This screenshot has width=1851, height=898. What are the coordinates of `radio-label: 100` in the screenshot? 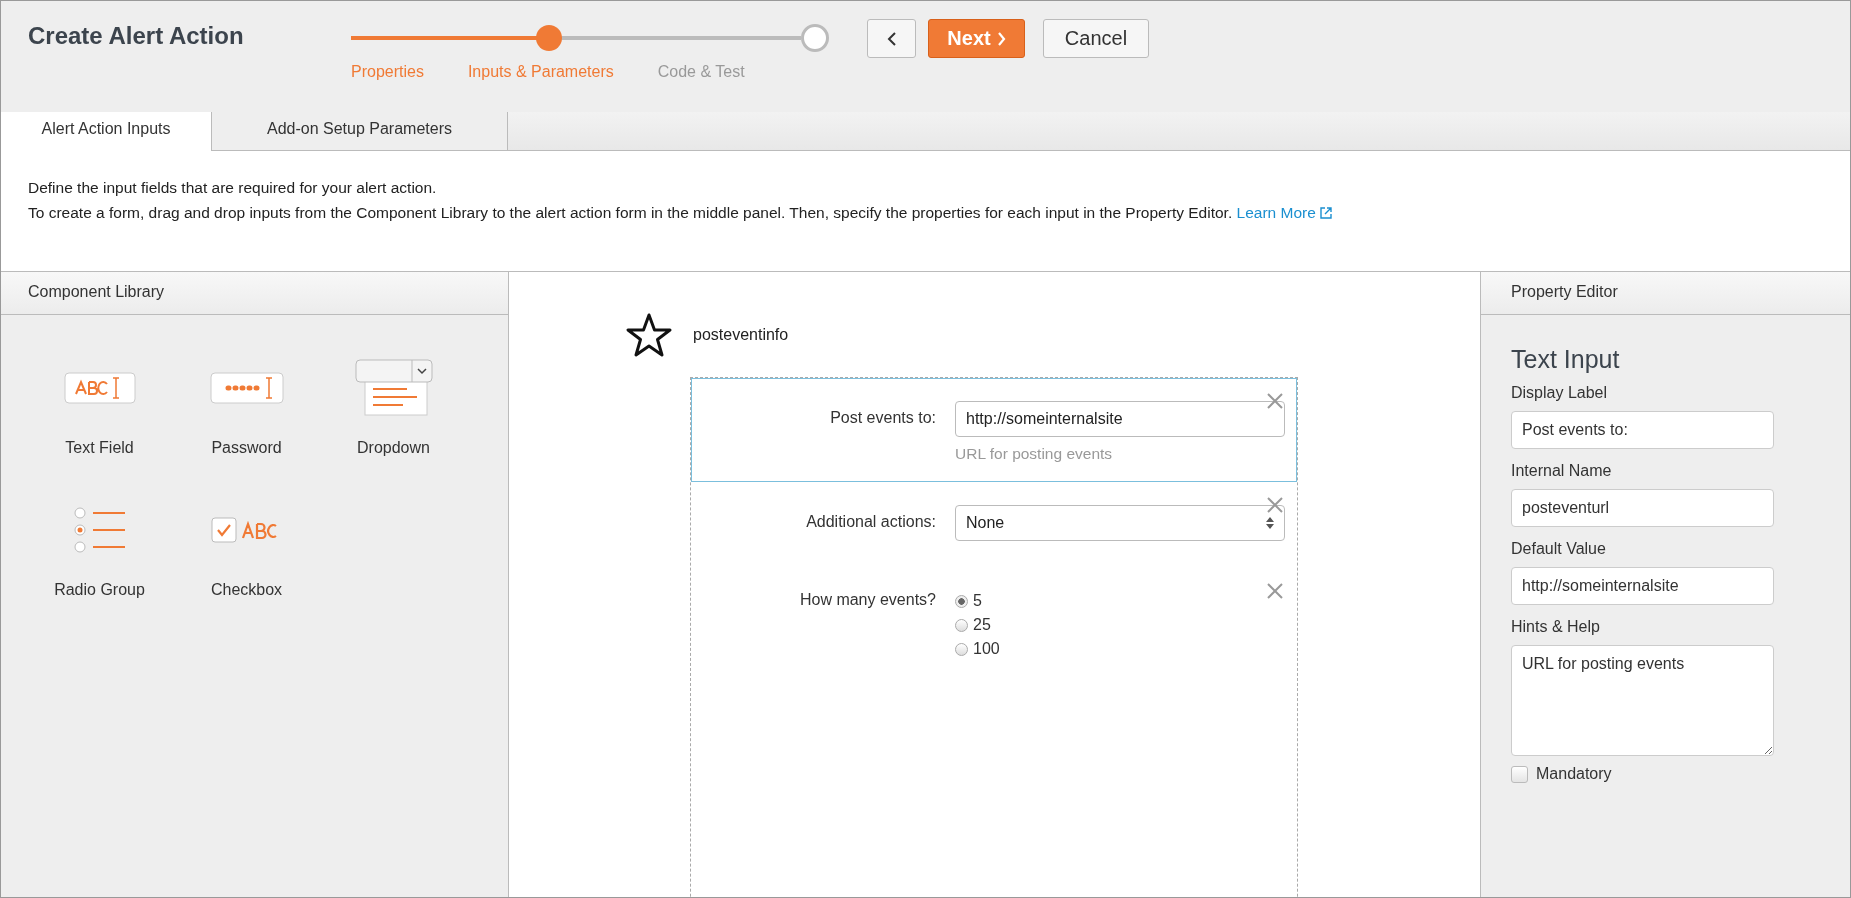 It's located at (986, 649).